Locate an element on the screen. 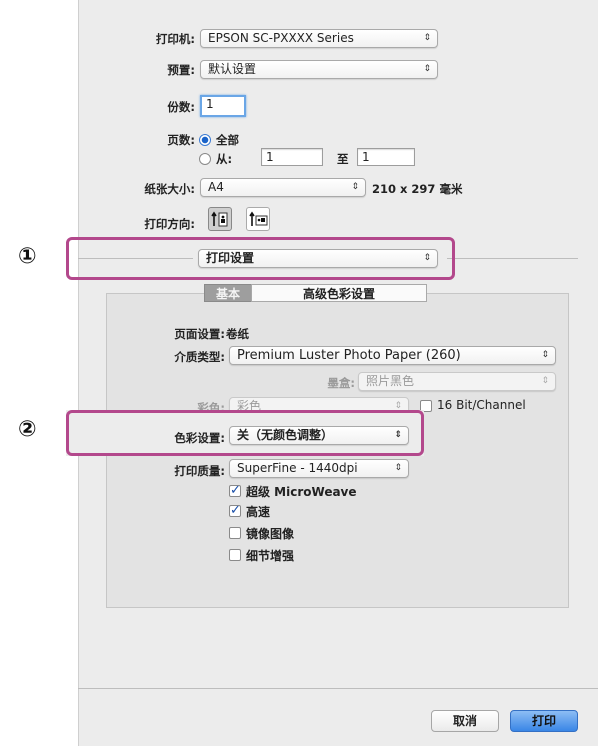  printer-select: EPSON SC-PXXXX Series ⇕ is located at coordinates (319, 38).